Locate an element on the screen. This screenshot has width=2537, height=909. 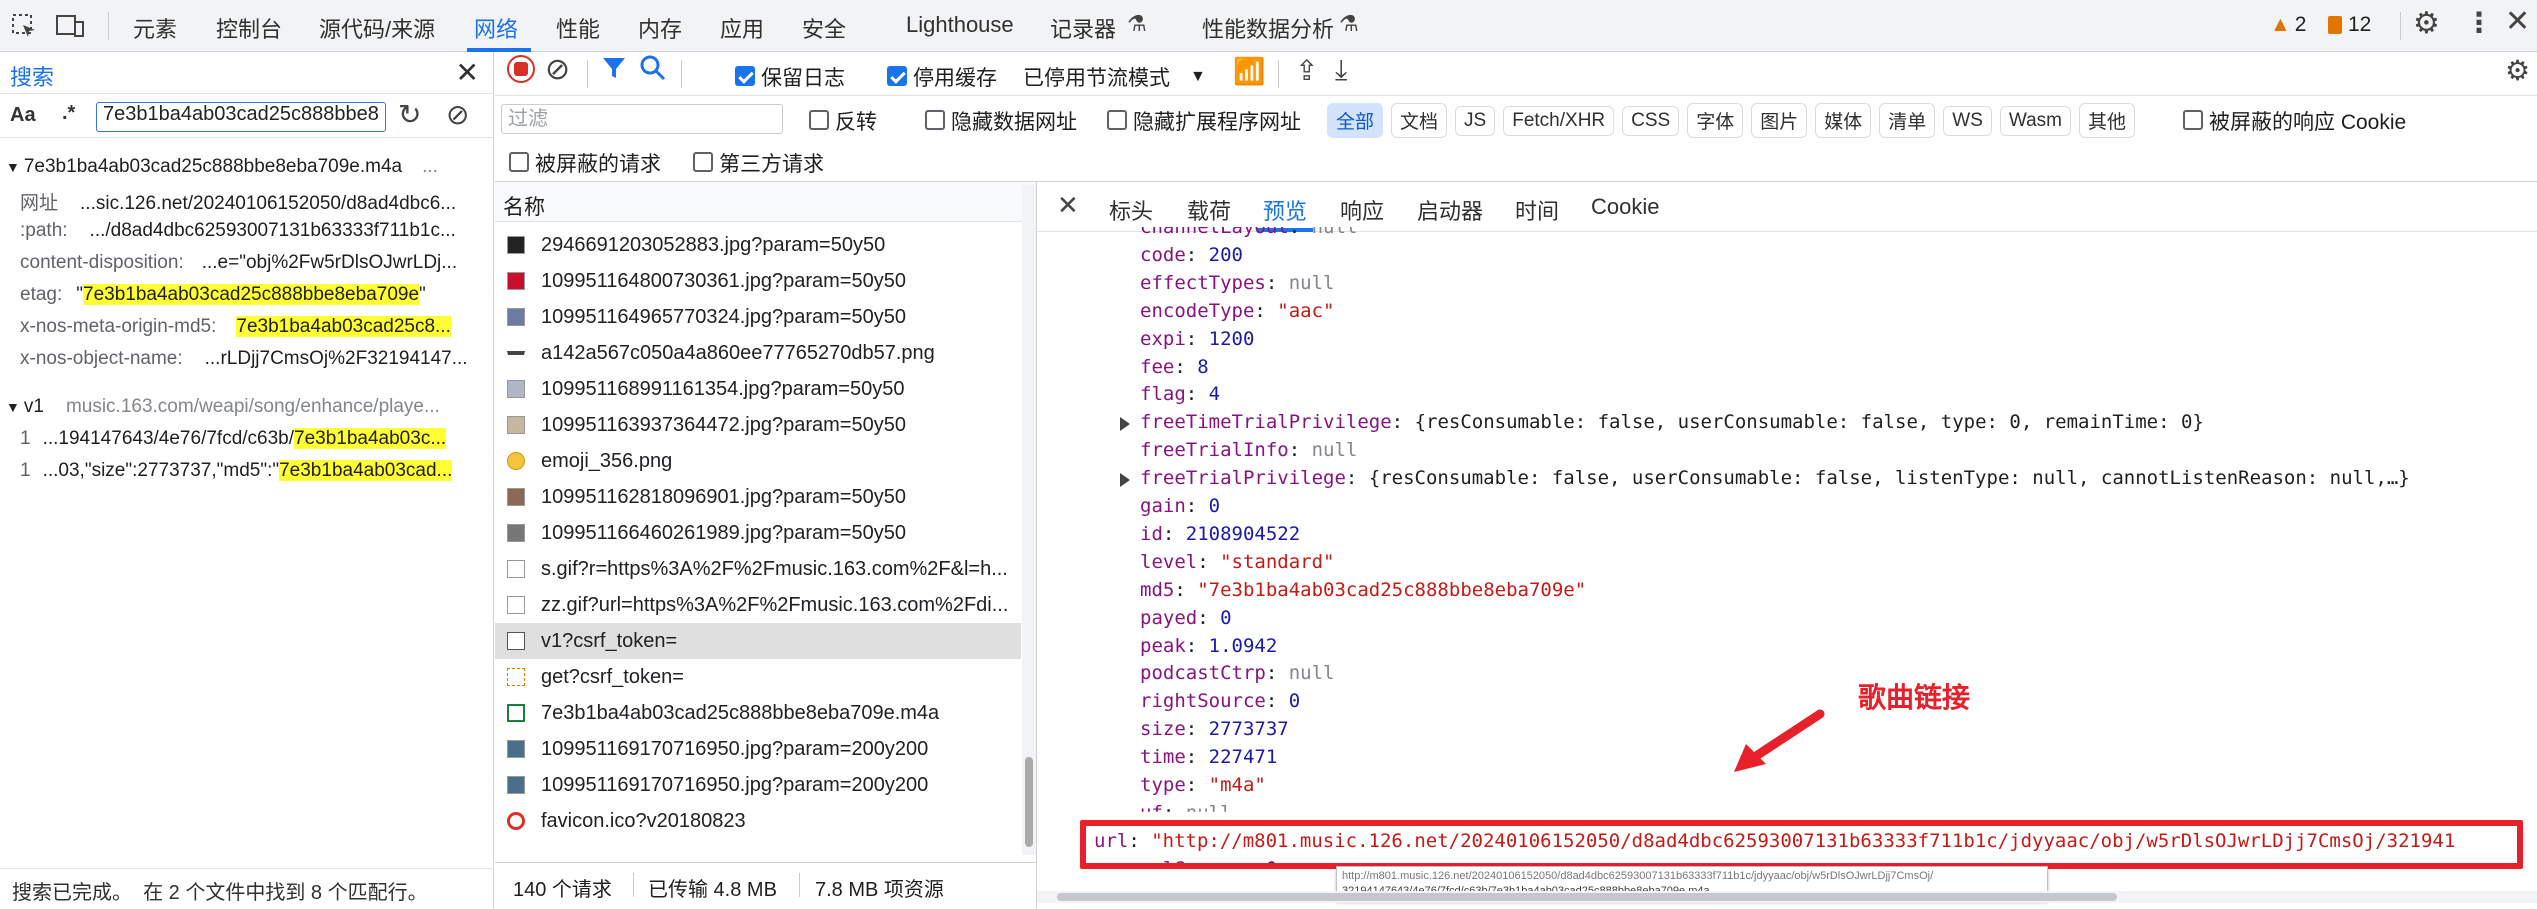
json-property-gain: gain: 0 is located at coordinates (1180, 506).